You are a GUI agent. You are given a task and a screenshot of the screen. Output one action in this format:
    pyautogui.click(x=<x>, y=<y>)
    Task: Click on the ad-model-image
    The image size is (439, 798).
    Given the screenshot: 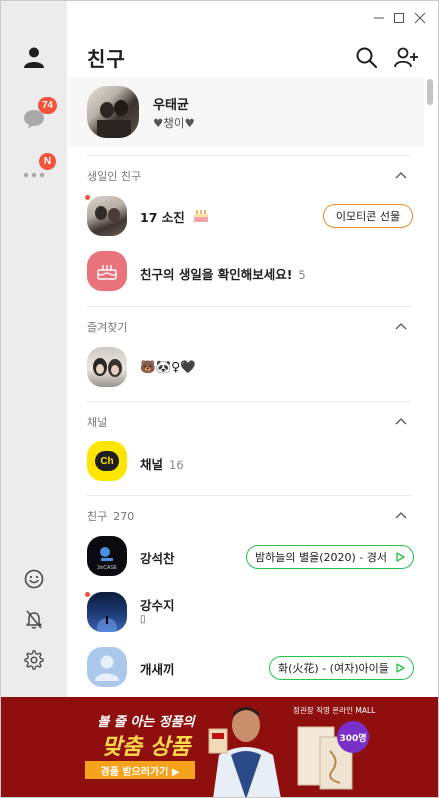 What is the action you would take?
    pyautogui.click(x=244, y=752)
    